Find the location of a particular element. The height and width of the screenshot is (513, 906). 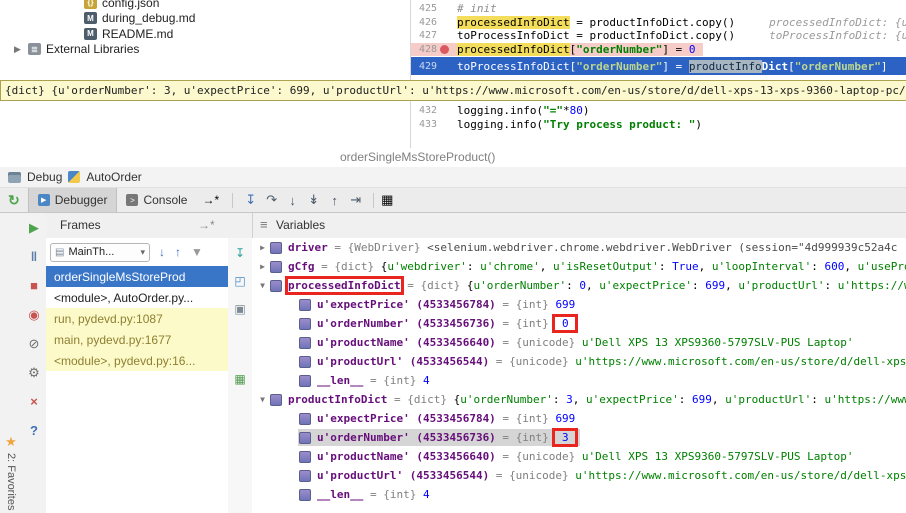

prev-frame-icon: ↑ is located at coordinates (178, 252).